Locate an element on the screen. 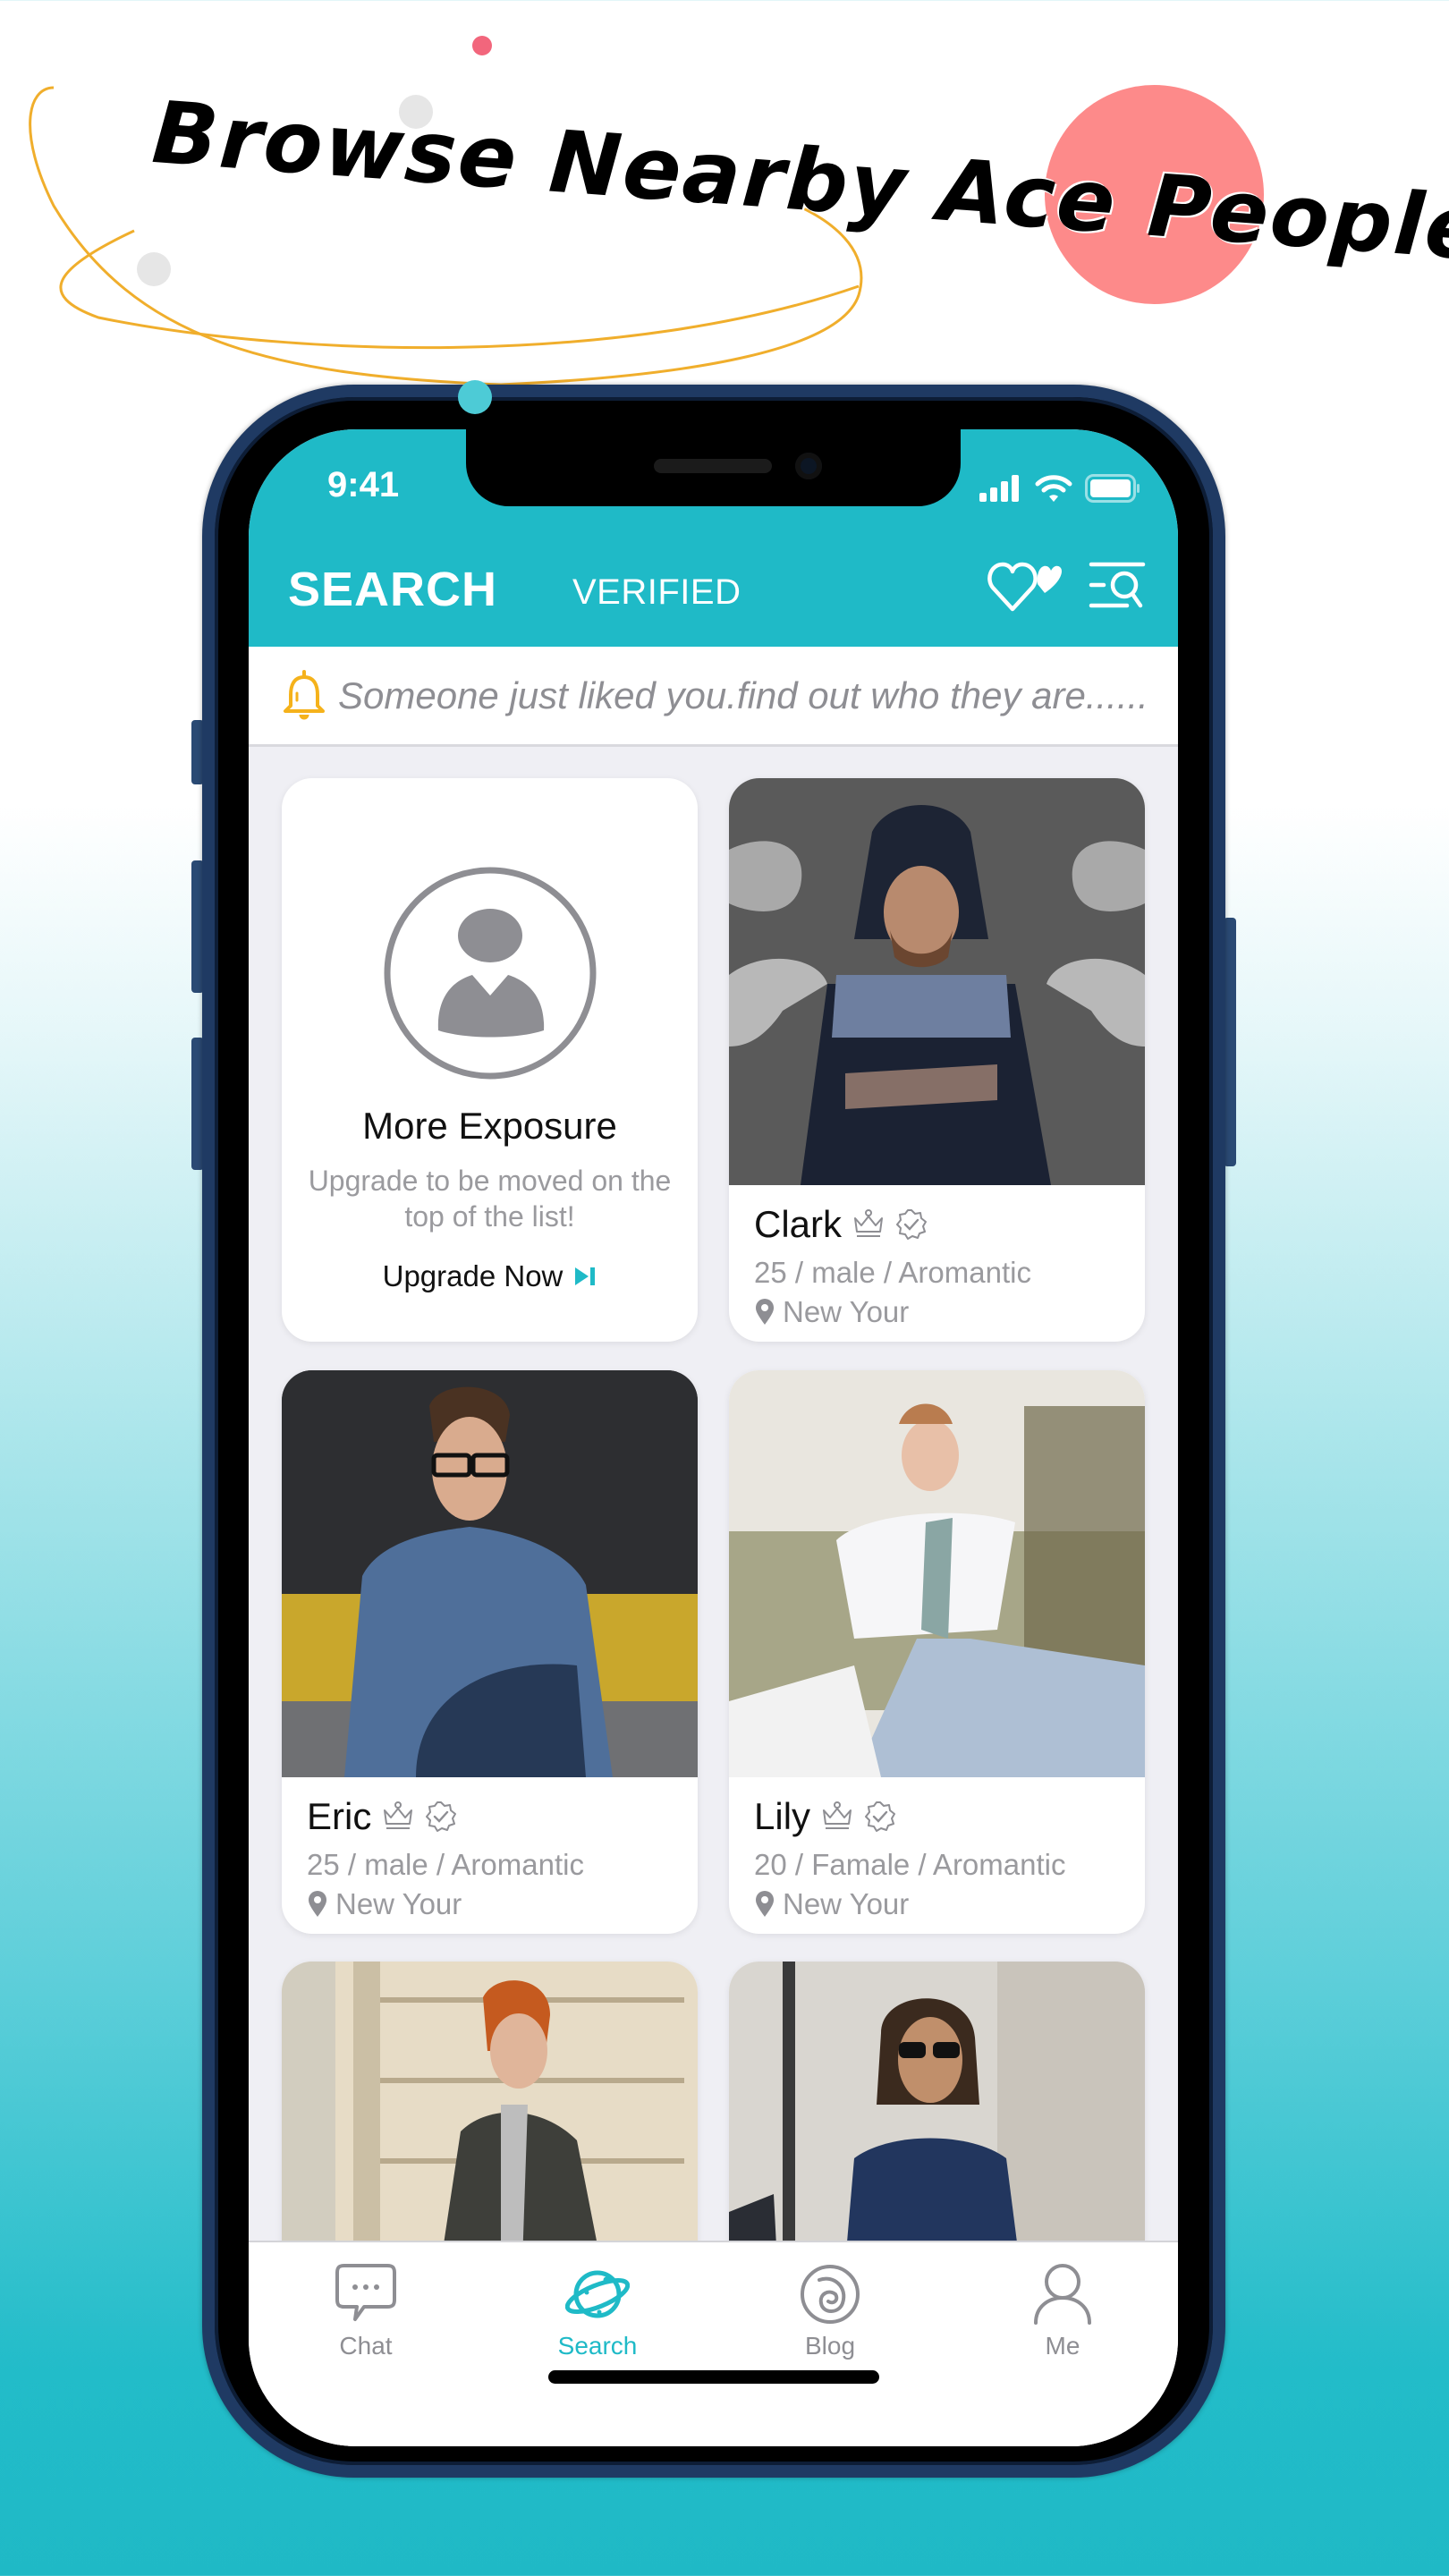  signal-icon is located at coordinates (999, 488).